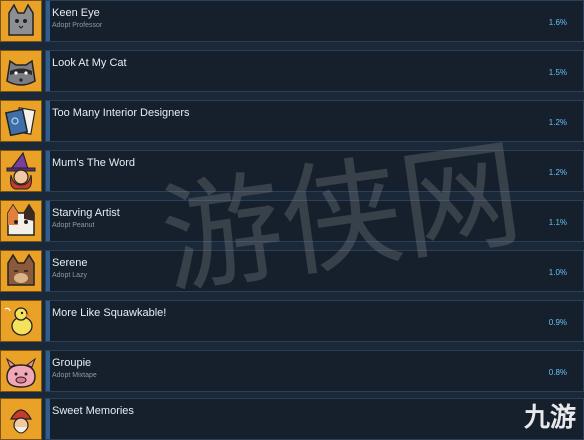 The height and width of the screenshot is (440, 584). I want to click on achievement-percent: 1.1%, so click(557, 222).